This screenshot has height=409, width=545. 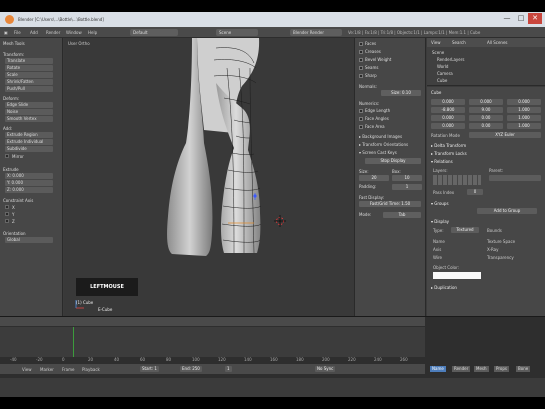 What do you see at coordinates (486, 118) in the screenshot?
I see `rotation-z: 0.00` at bounding box center [486, 118].